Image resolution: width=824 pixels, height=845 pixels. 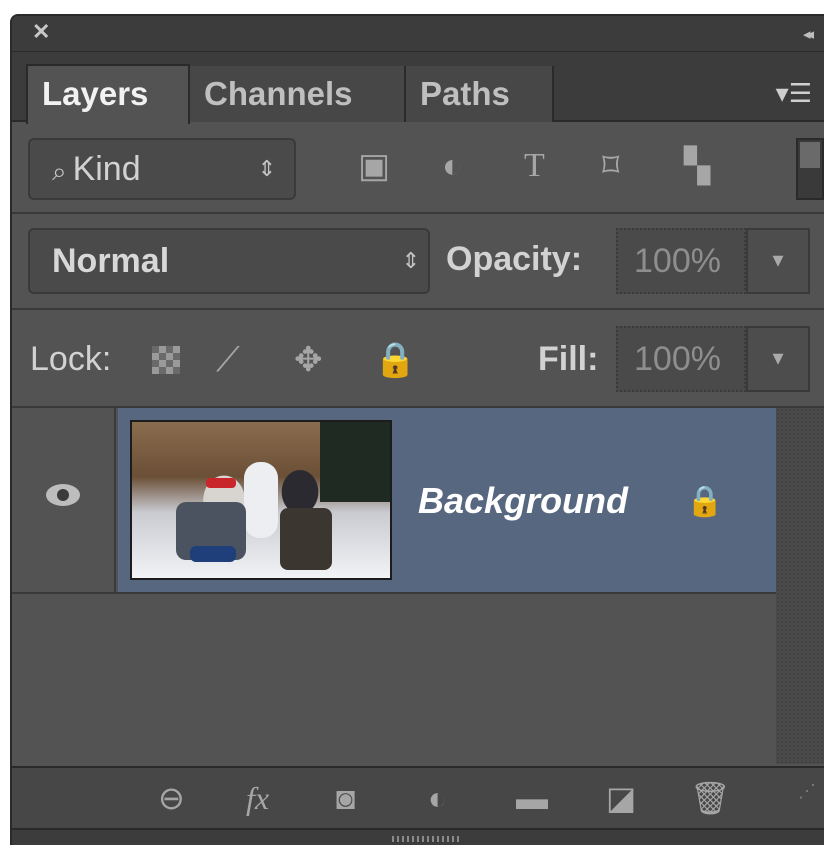 I want to click on close-icon: ✕, so click(x=41, y=32).